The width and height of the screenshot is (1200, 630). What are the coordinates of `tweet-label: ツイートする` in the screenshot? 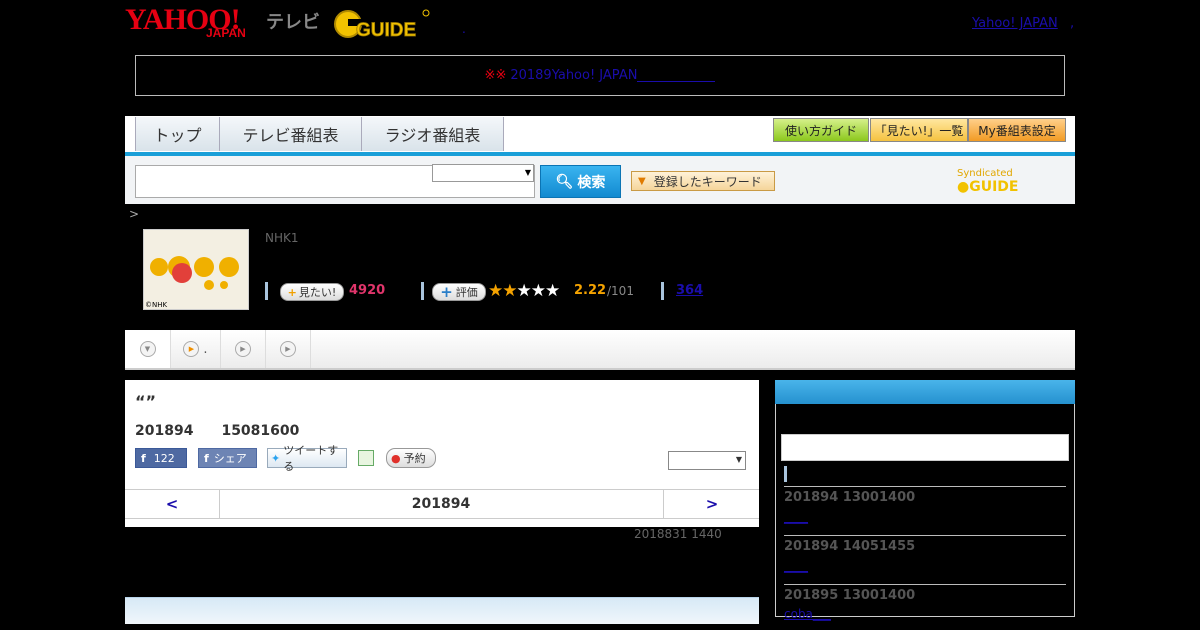 It's located at (311, 458).